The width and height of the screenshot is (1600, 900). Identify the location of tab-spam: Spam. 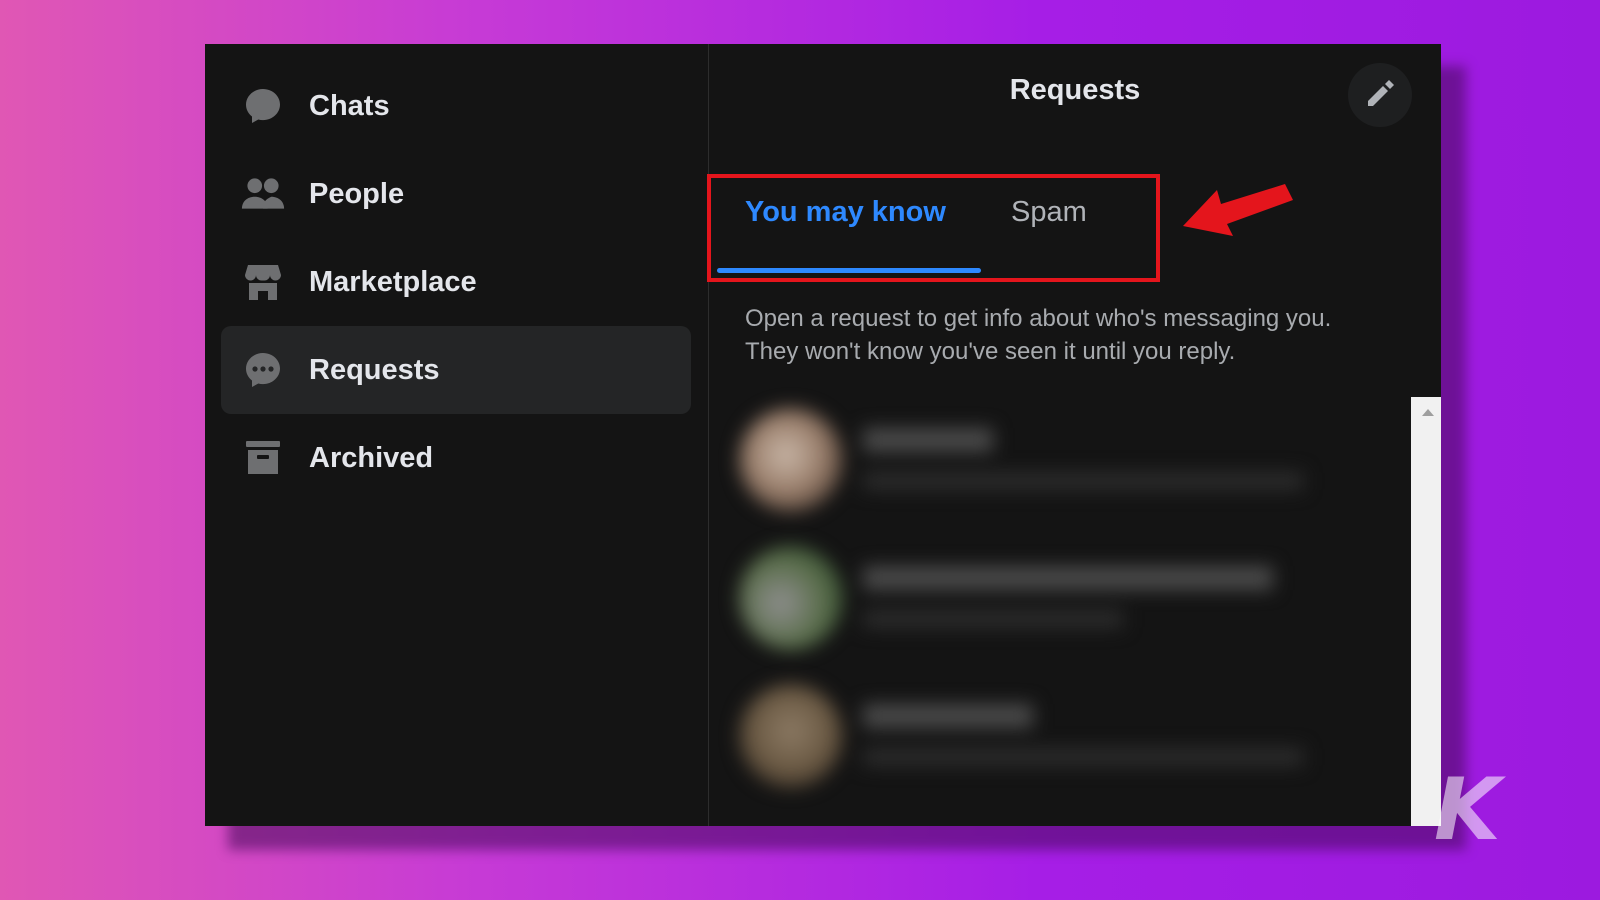
(1049, 212).